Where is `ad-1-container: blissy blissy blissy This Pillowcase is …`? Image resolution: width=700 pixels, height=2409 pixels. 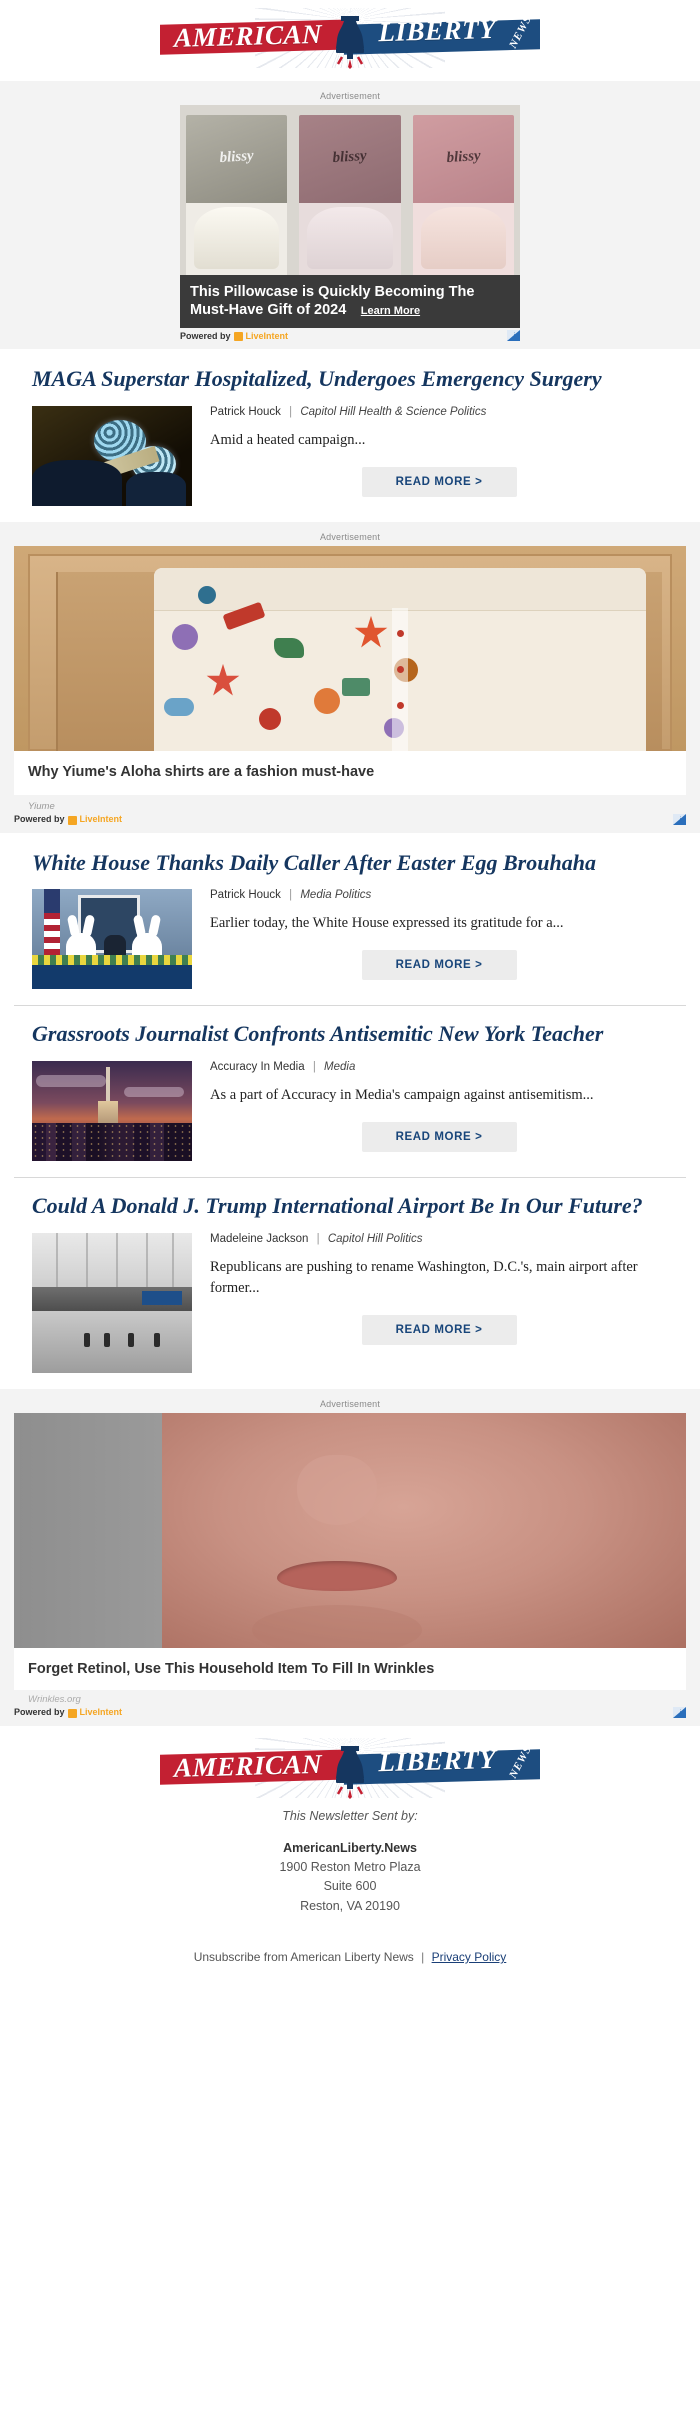
ad-1-container: blissy blissy blissy This Pillowcase is … is located at coordinates (350, 223).